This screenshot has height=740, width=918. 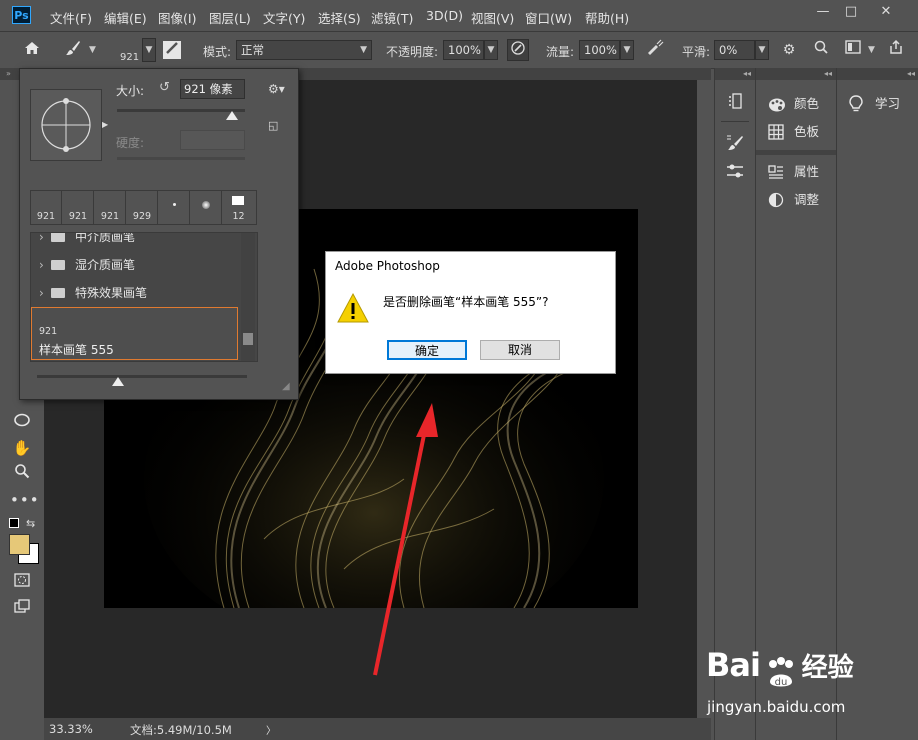 What do you see at coordinates (71, 17) in the screenshot?
I see `menu-file: 文件(F)` at bounding box center [71, 17].